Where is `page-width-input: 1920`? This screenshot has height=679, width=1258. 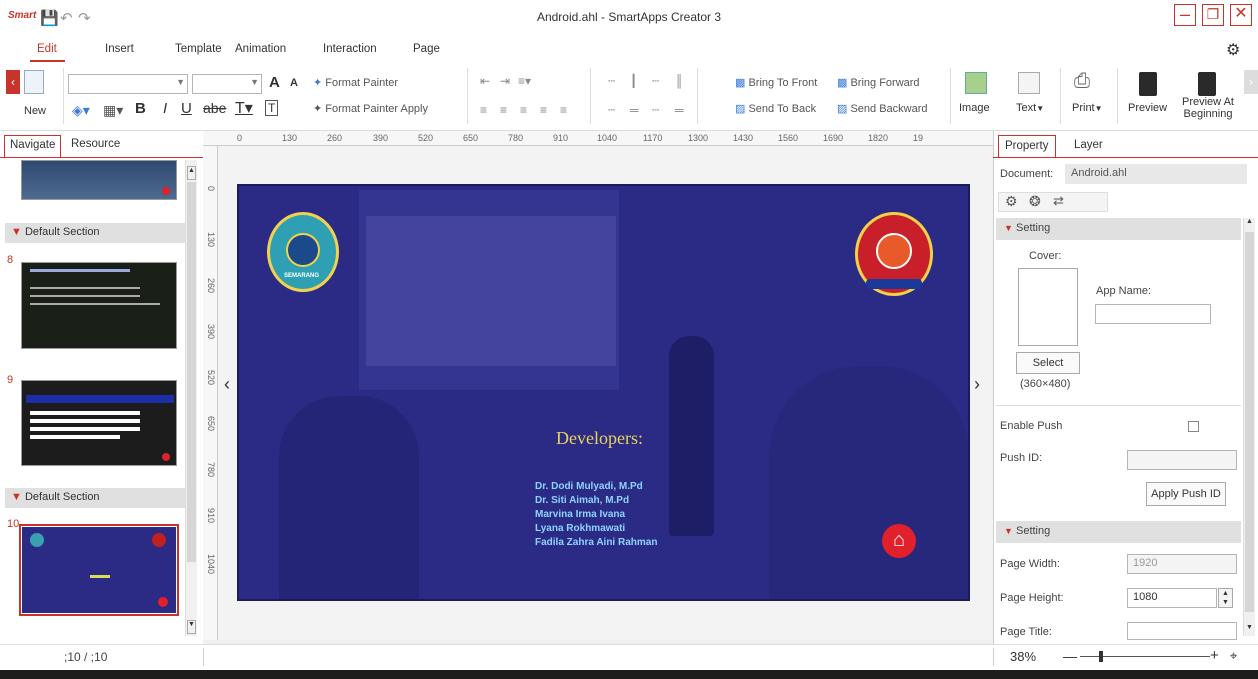
page-width-input: 1920 is located at coordinates (1182, 564).